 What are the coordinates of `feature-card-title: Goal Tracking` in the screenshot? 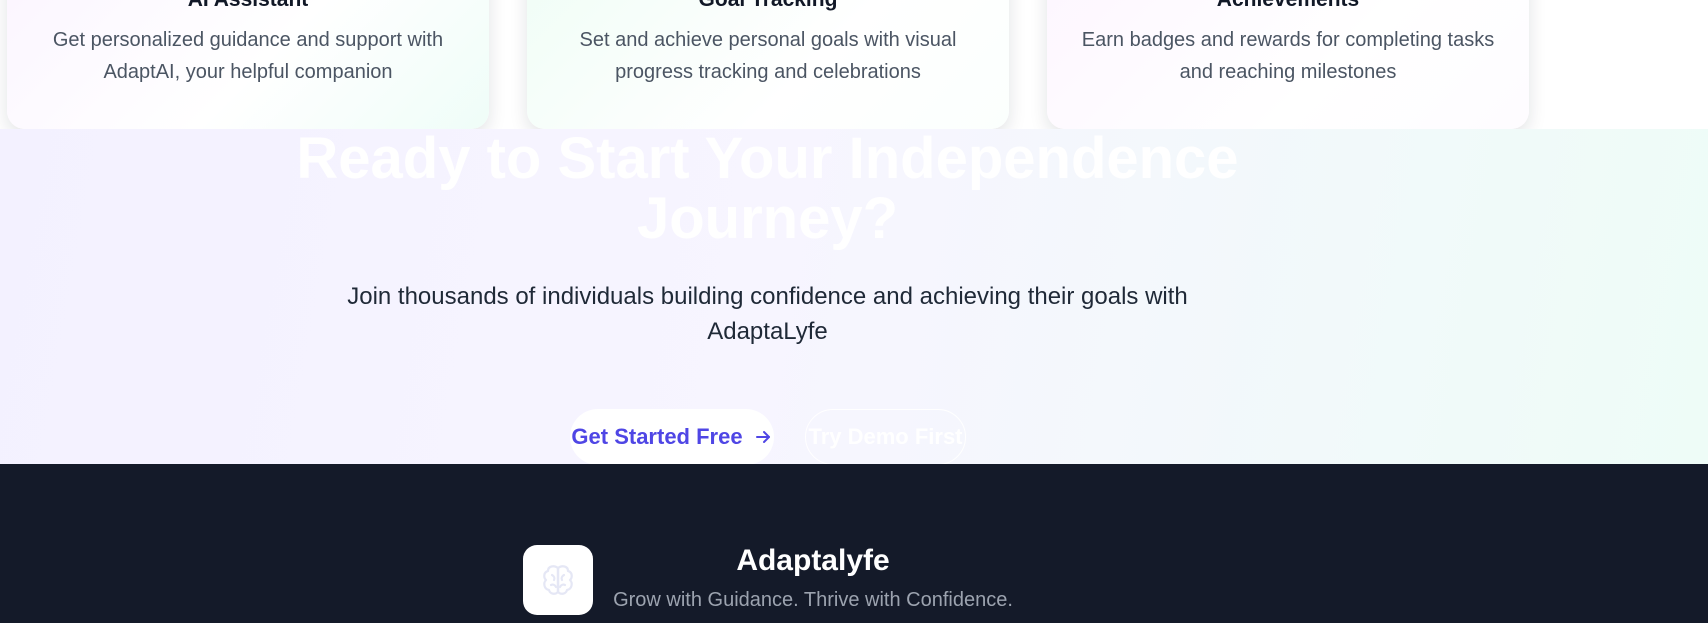 It's located at (768, 6).